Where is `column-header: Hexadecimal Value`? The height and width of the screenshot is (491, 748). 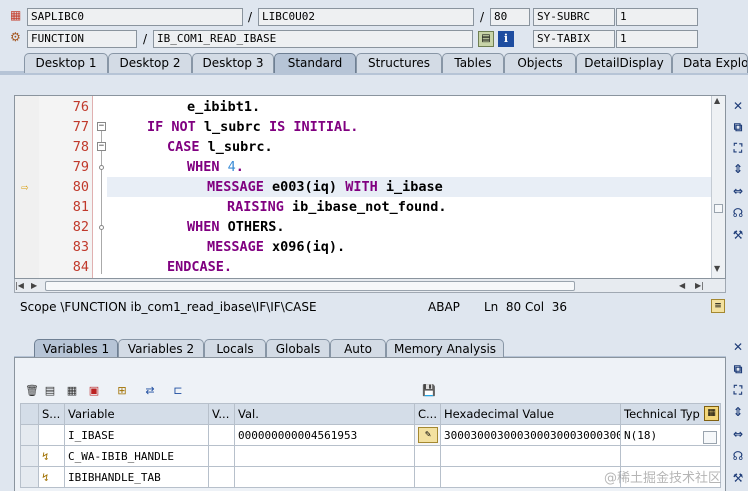
column-header: Hexadecimal Value is located at coordinates (530, 414).